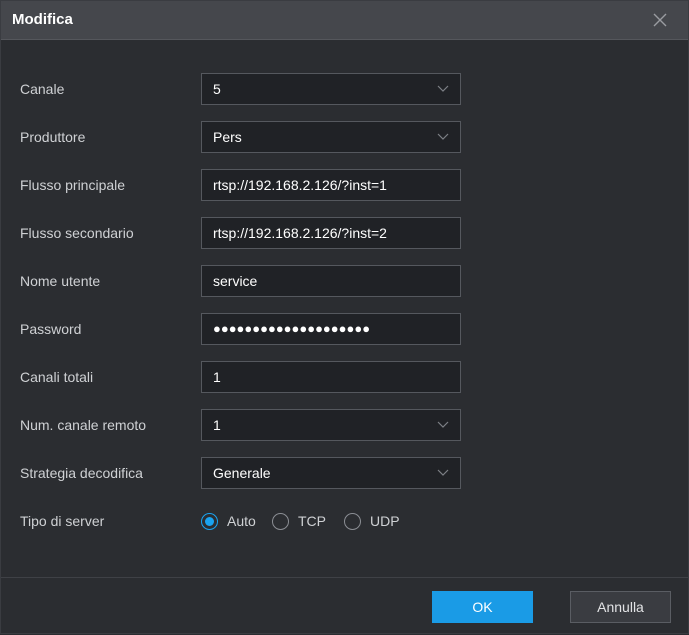 The width and height of the screenshot is (689, 635). What do you see at coordinates (217, 89) in the screenshot?
I see `canale-value: 5` at bounding box center [217, 89].